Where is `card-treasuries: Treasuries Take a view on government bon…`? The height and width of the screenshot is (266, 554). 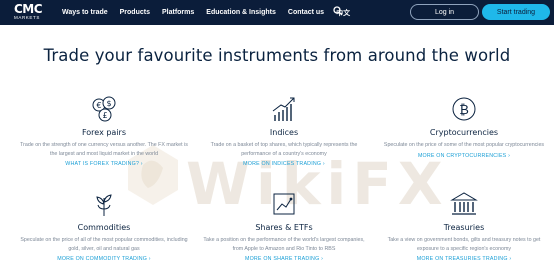
card-treasuries: Treasuries Take a view on government bon… is located at coordinates (464, 226).